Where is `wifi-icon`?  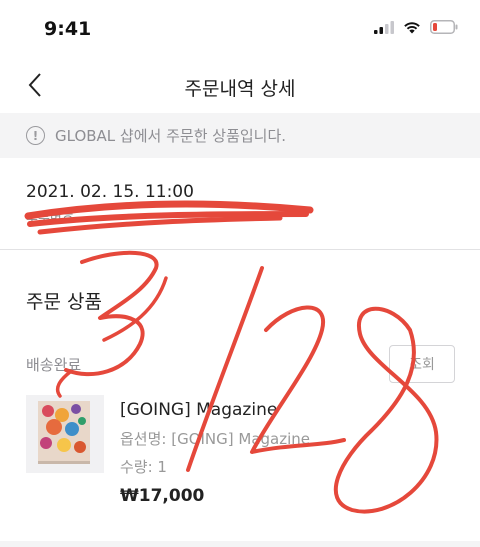
wifi-icon is located at coordinates (412, 27).